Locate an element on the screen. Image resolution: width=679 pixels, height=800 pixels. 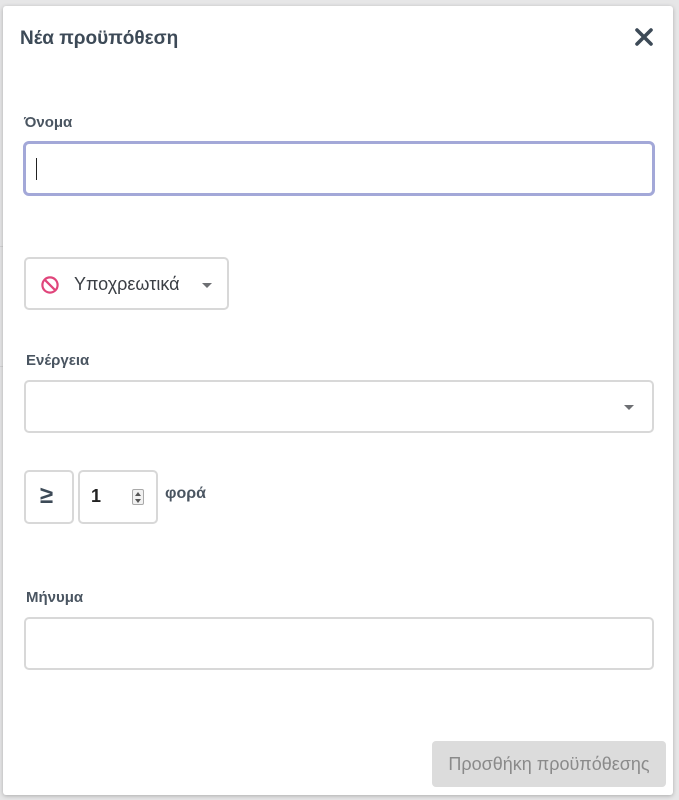
mandatory-label: Υποχρεωτικά is located at coordinates (127, 284).